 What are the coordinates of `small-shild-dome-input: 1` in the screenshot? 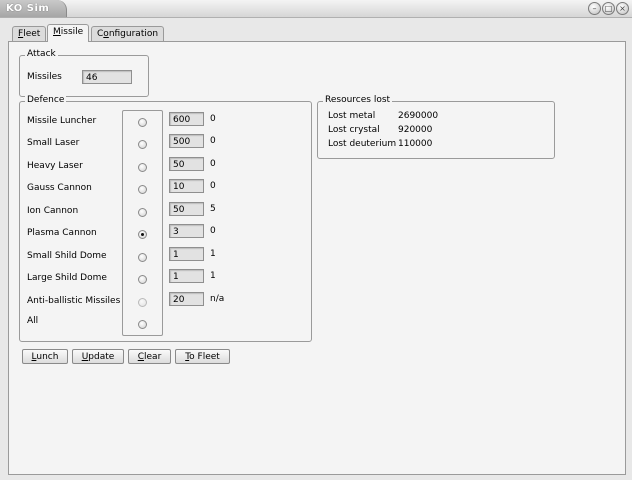 It's located at (186, 254).